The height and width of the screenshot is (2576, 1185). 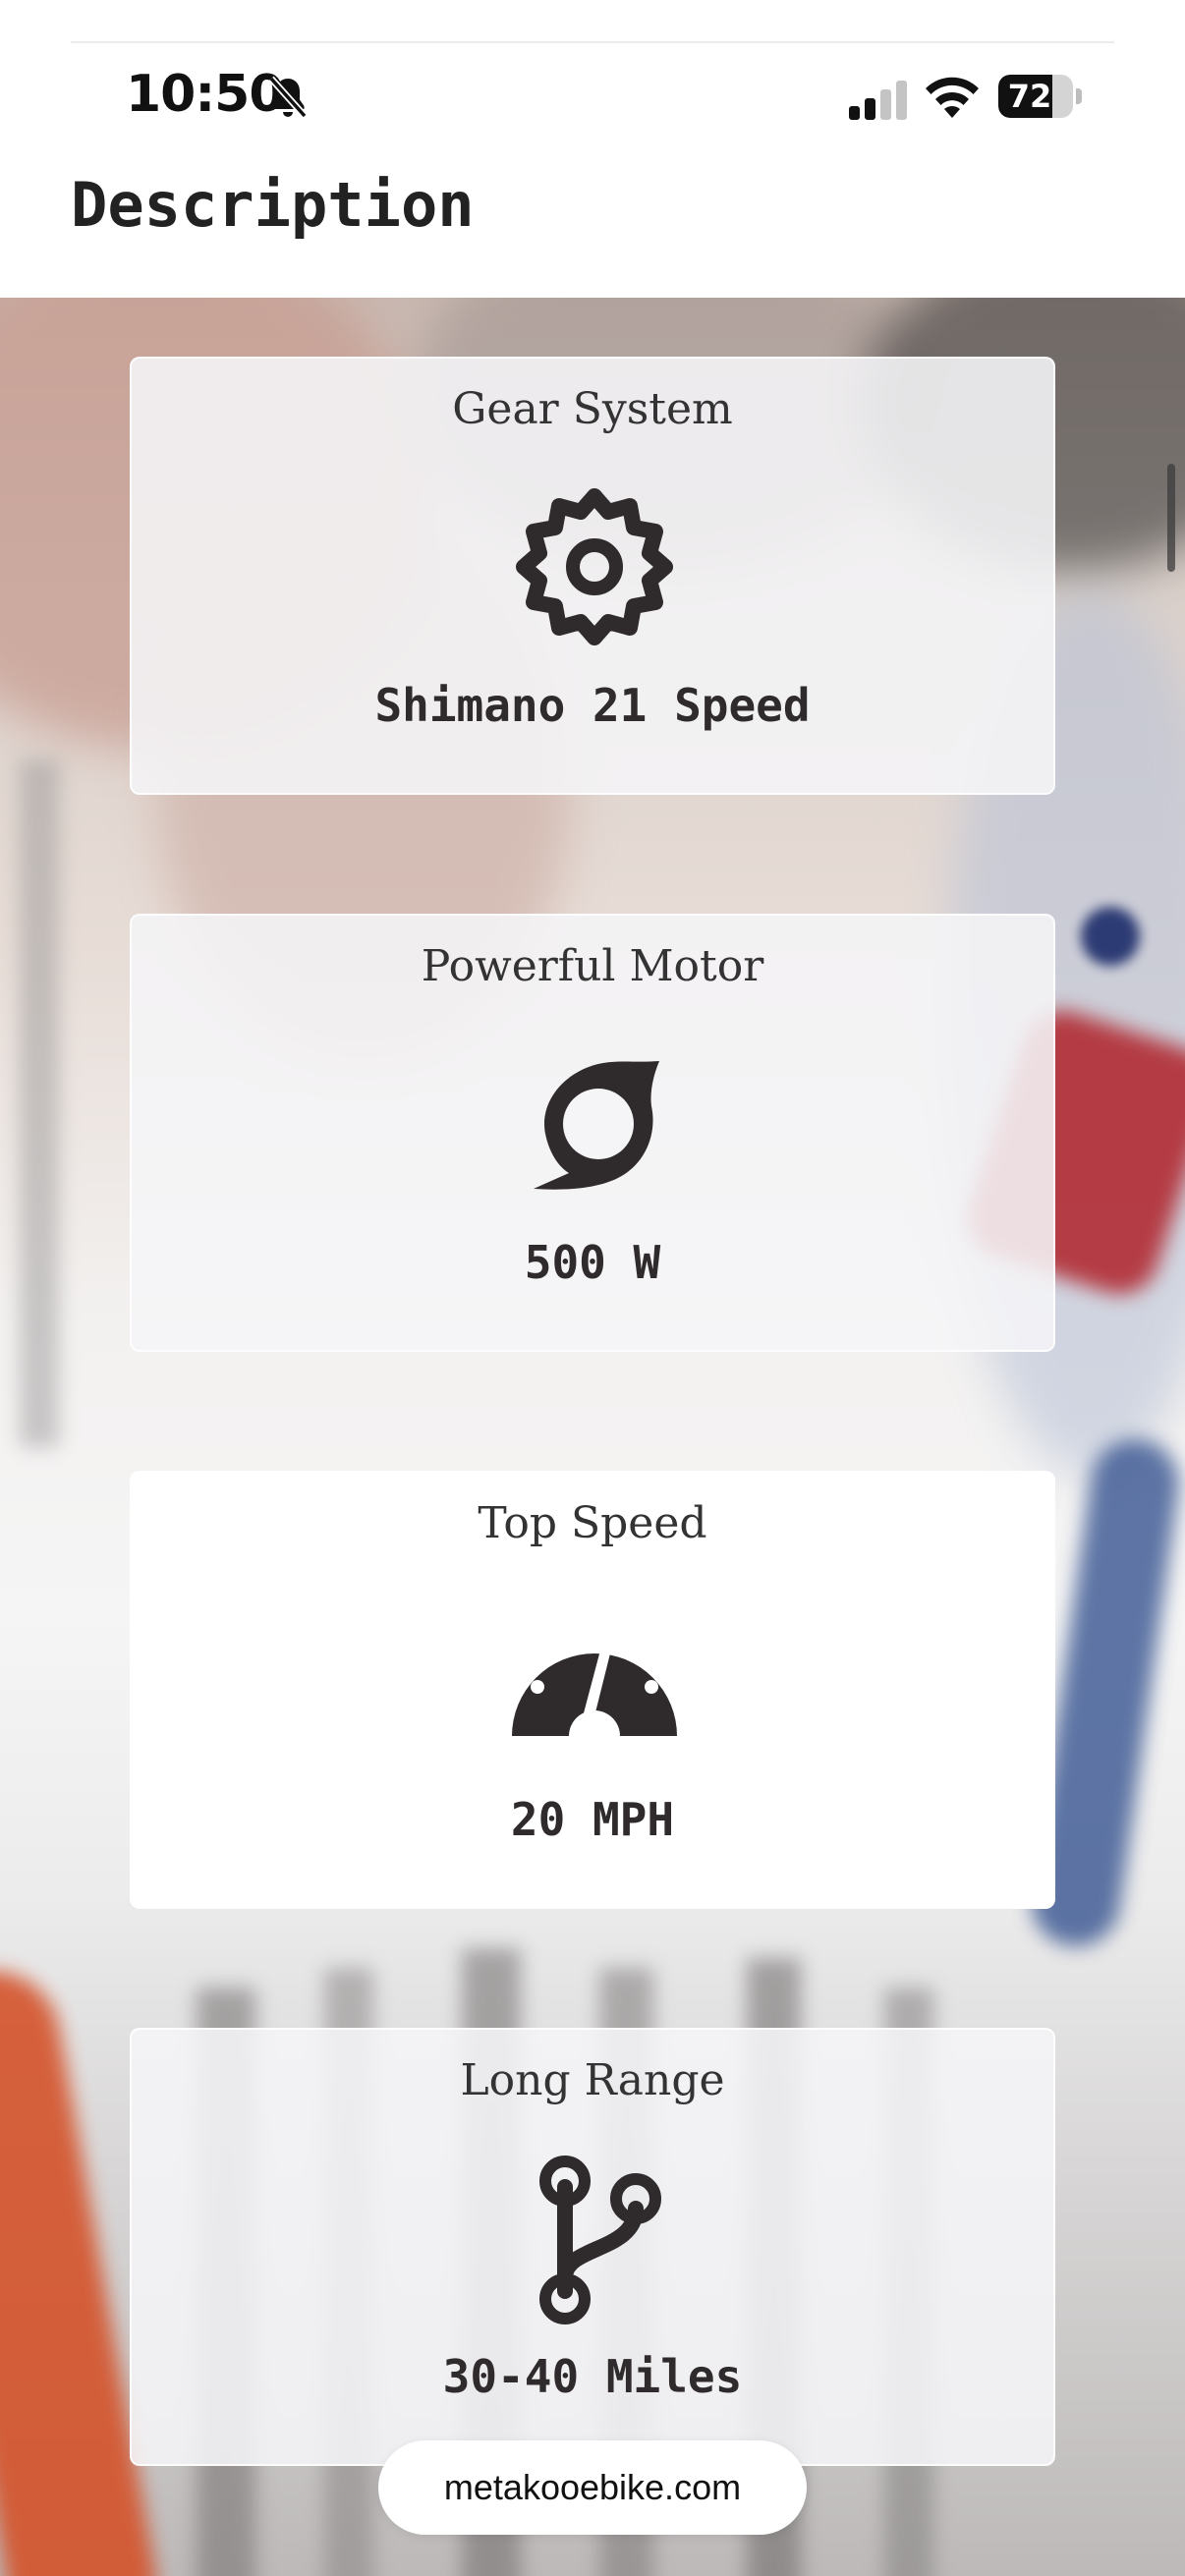 I want to click on gear-icon, so click(x=594, y=566).